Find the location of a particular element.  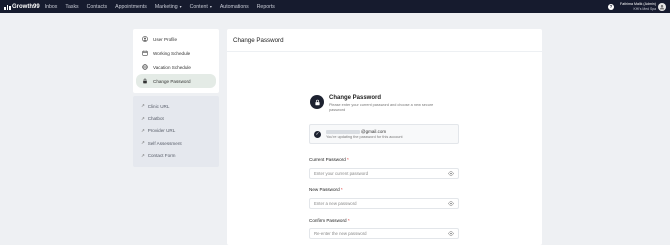

new-password-label: New Password * is located at coordinates (326, 189).